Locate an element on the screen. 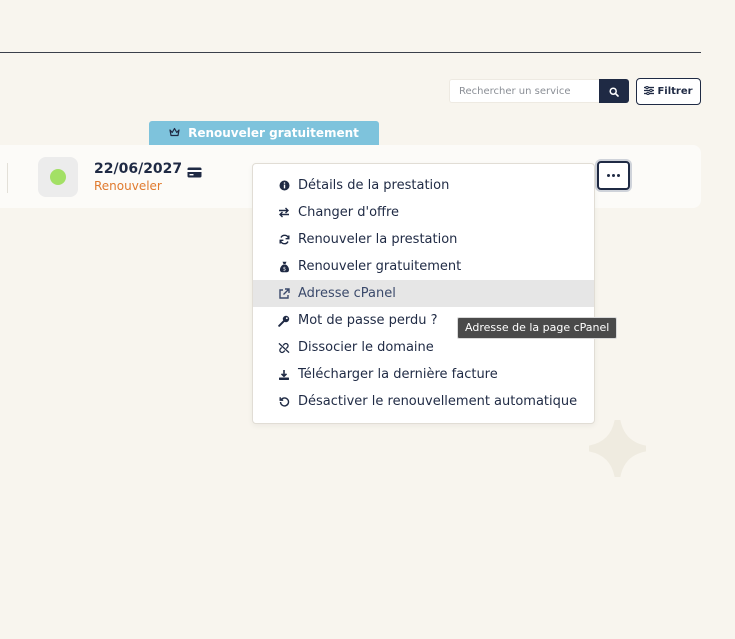 The image size is (735, 639). info-icon is located at coordinates (284, 186).